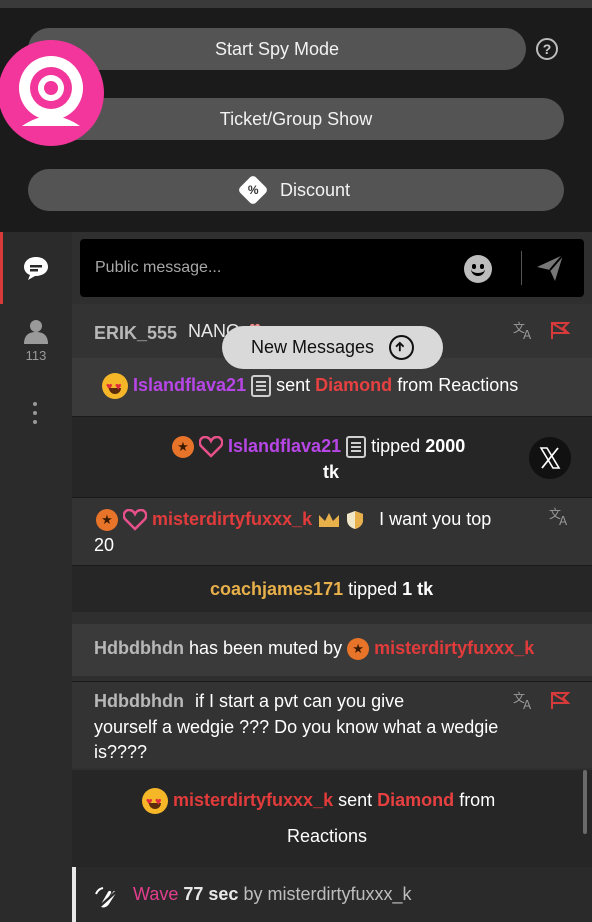 The image size is (592, 922). I want to click on wave-duration: 77 sec, so click(211, 894).